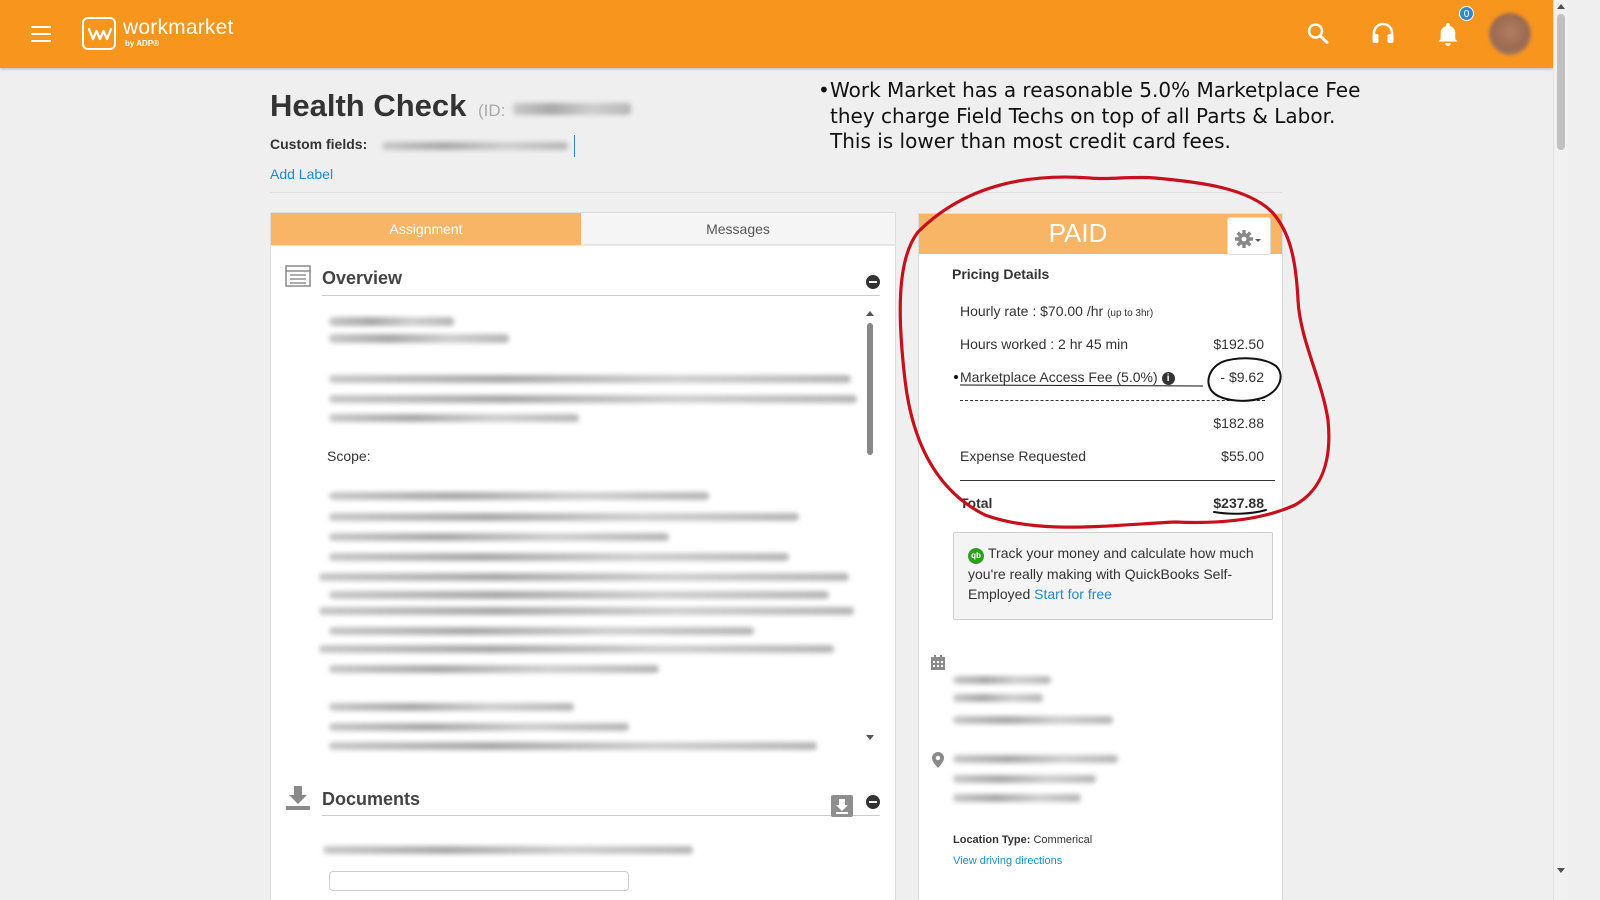 This screenshot has width=1600, height=900. What do you see at coordinates (1242, 377) in the screenshot?
I see `marketplace-fee-value: - $9.62` at bounding box center [1242, 377].